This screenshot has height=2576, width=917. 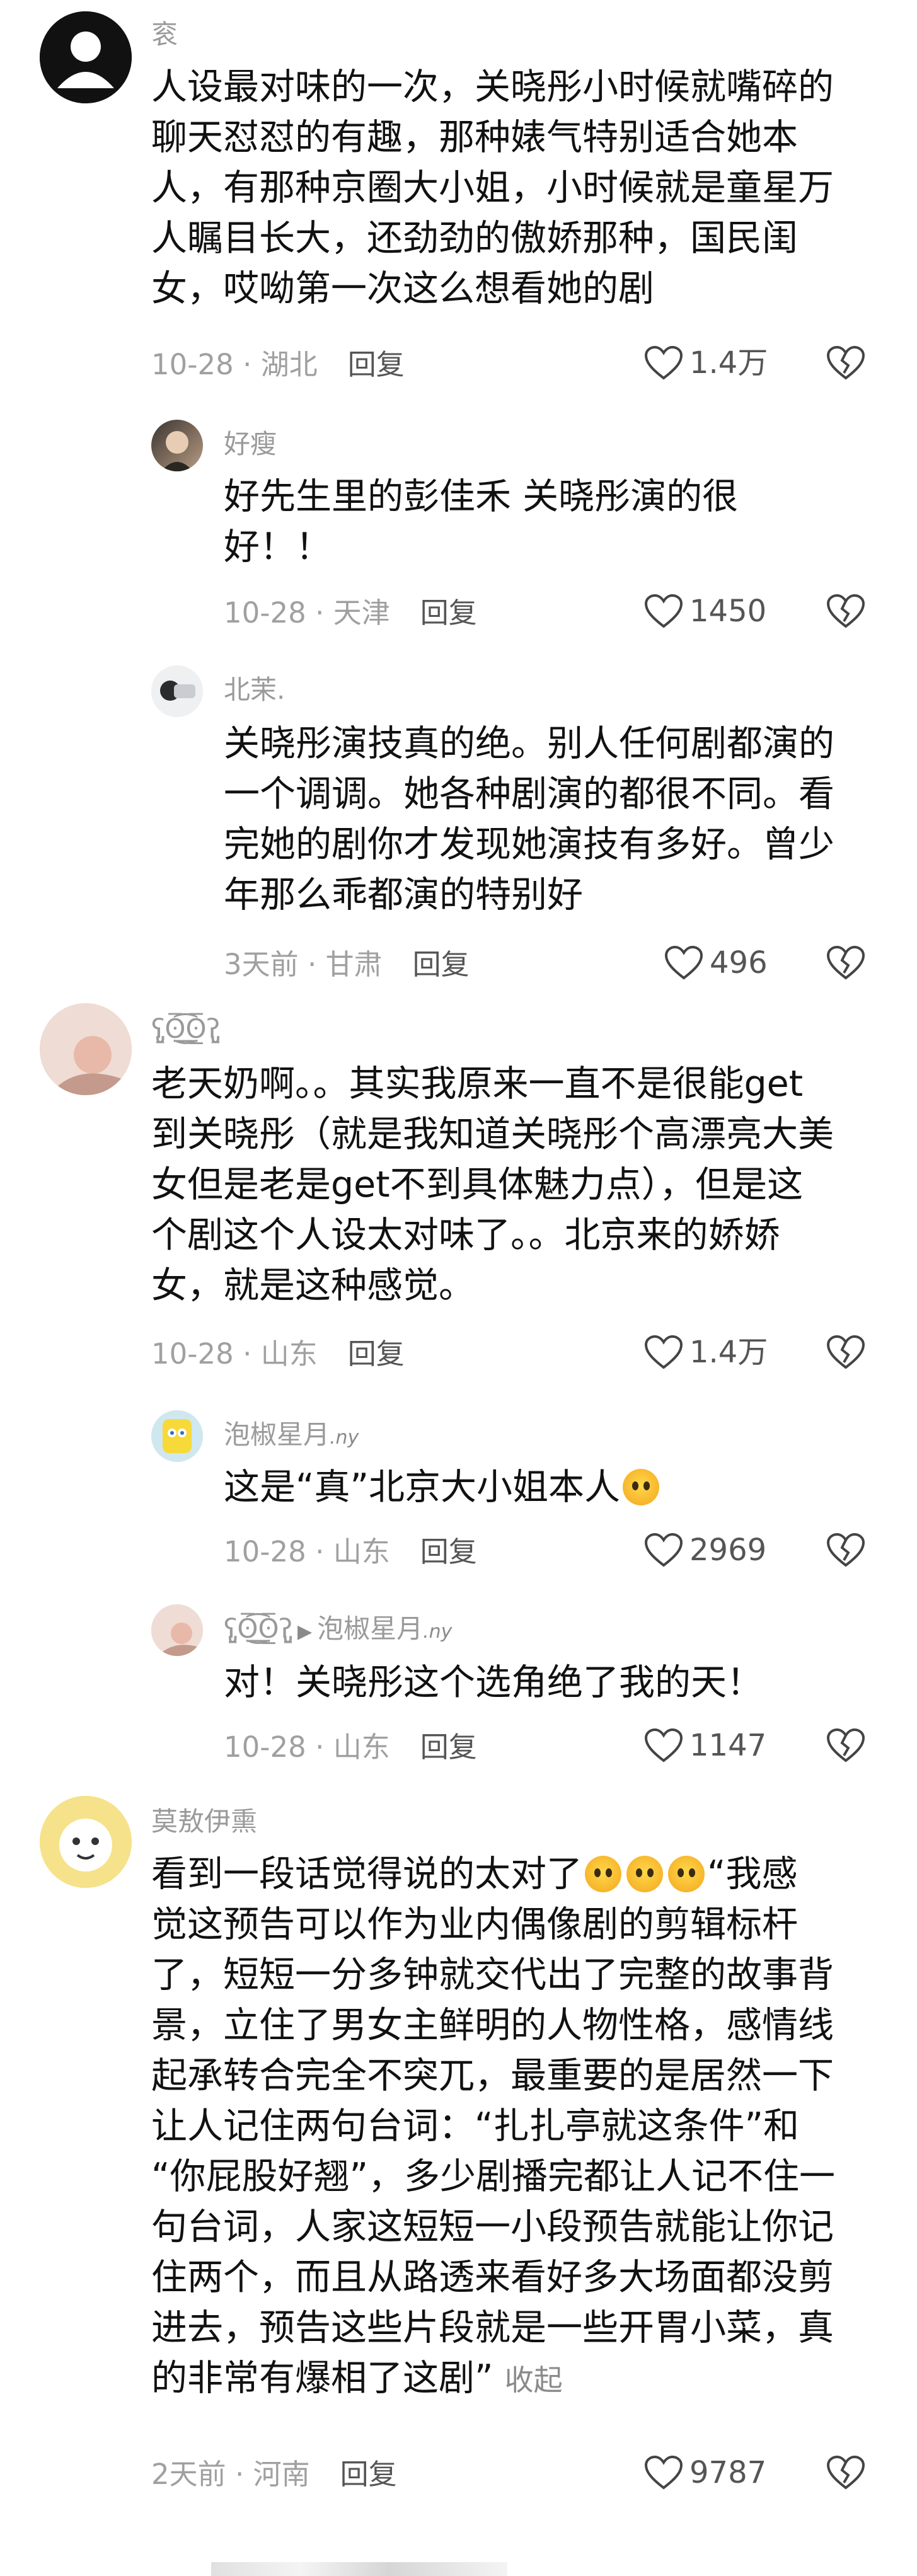 I want to click on reply-arrow-icon: ▶, so click(x=305, y=1632).